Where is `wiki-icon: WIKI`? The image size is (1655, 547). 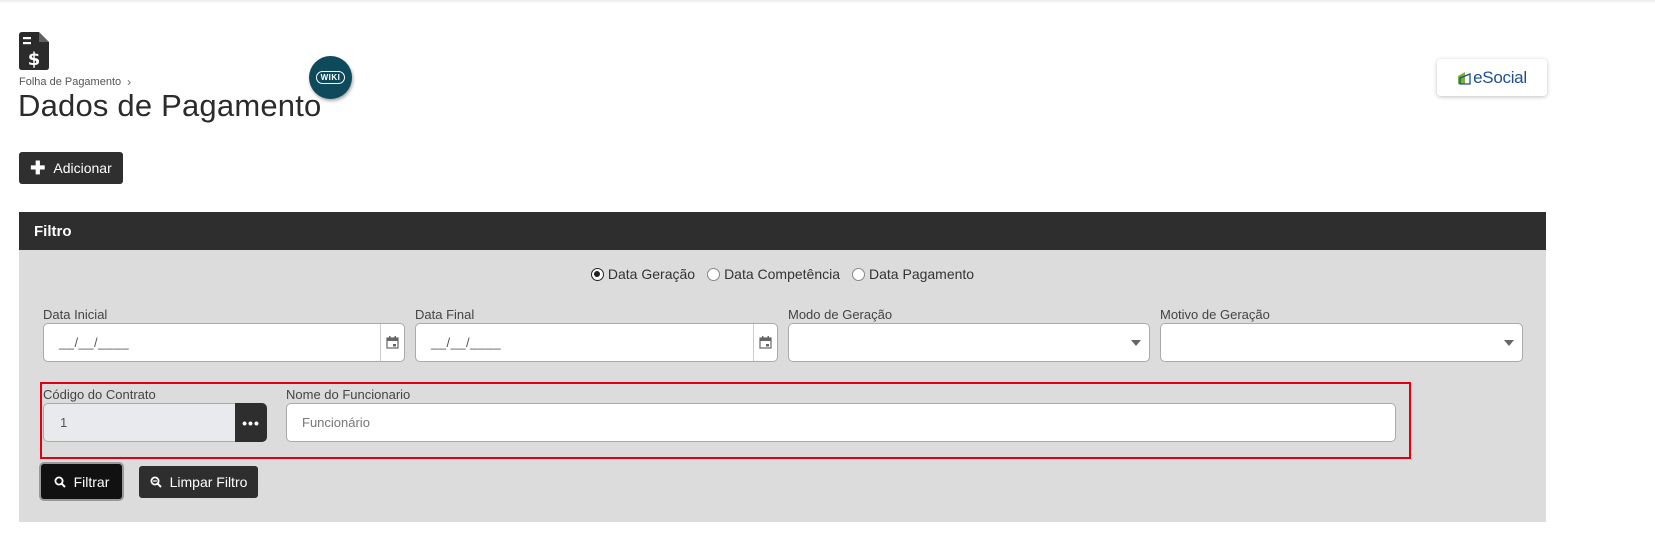 wiki-icon: WIKI is located at coordinates (330, 77).